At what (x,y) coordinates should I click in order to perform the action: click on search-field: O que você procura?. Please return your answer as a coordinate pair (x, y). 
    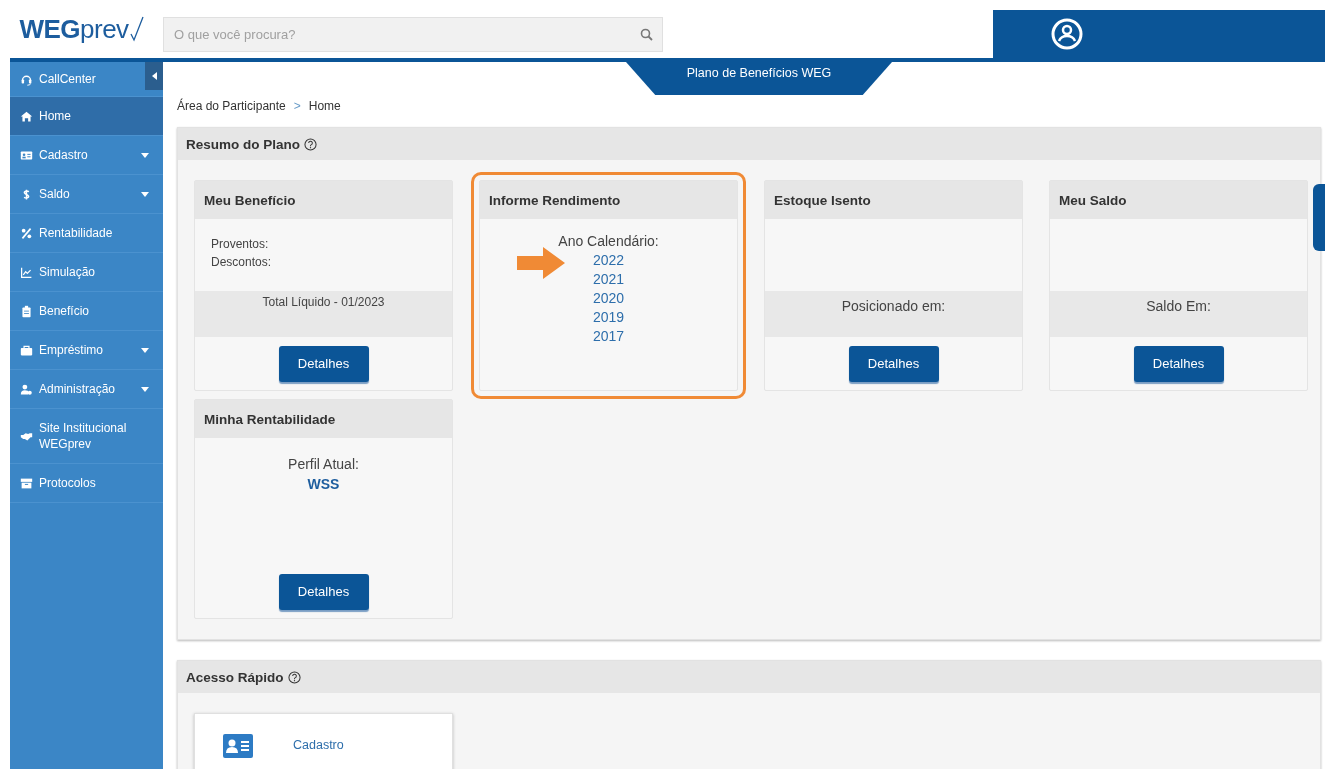
    Looking at the image, I should click on (413, 34).